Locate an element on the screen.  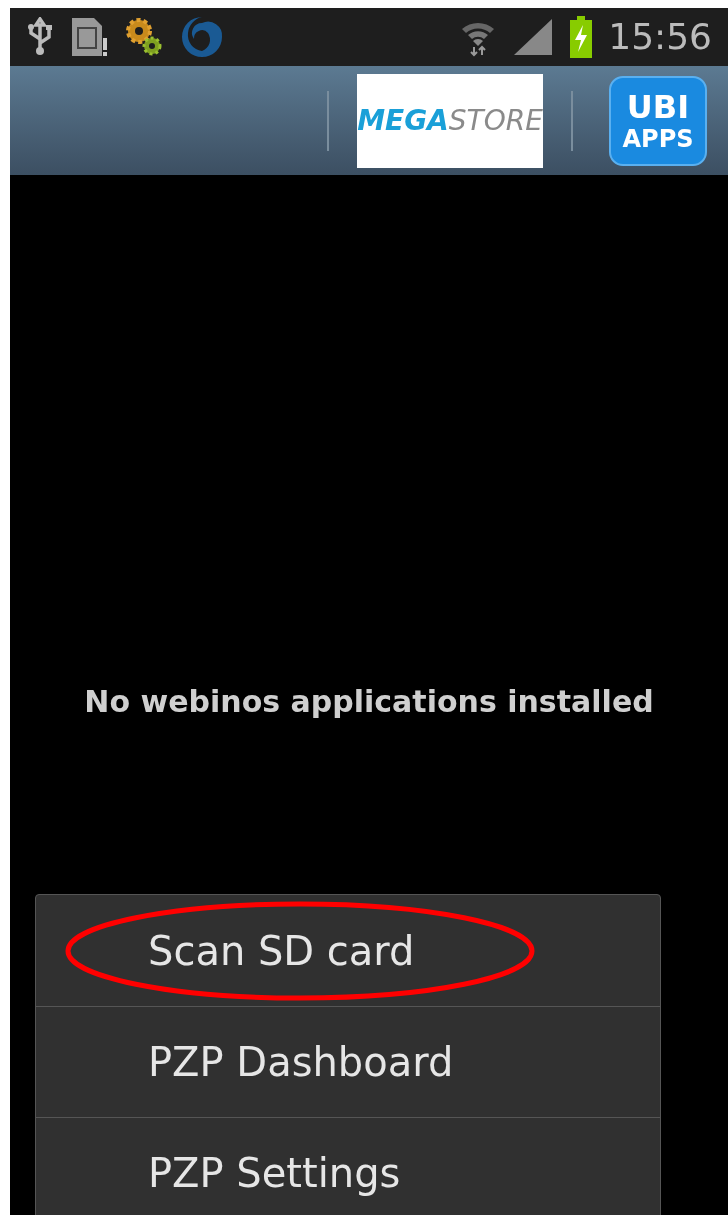
gears-icon is located at coordinates (144, 37).